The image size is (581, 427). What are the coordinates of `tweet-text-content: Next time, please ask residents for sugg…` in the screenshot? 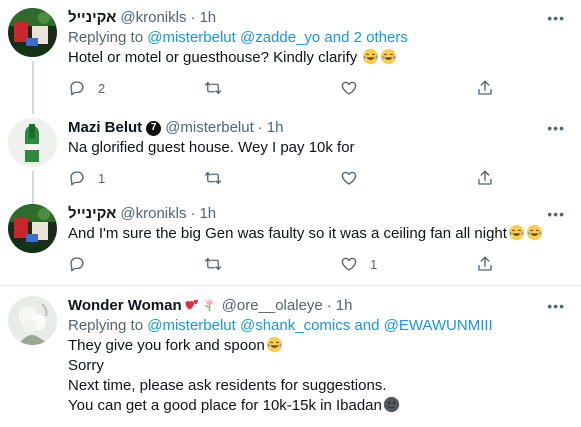 It's located at (227, 385).